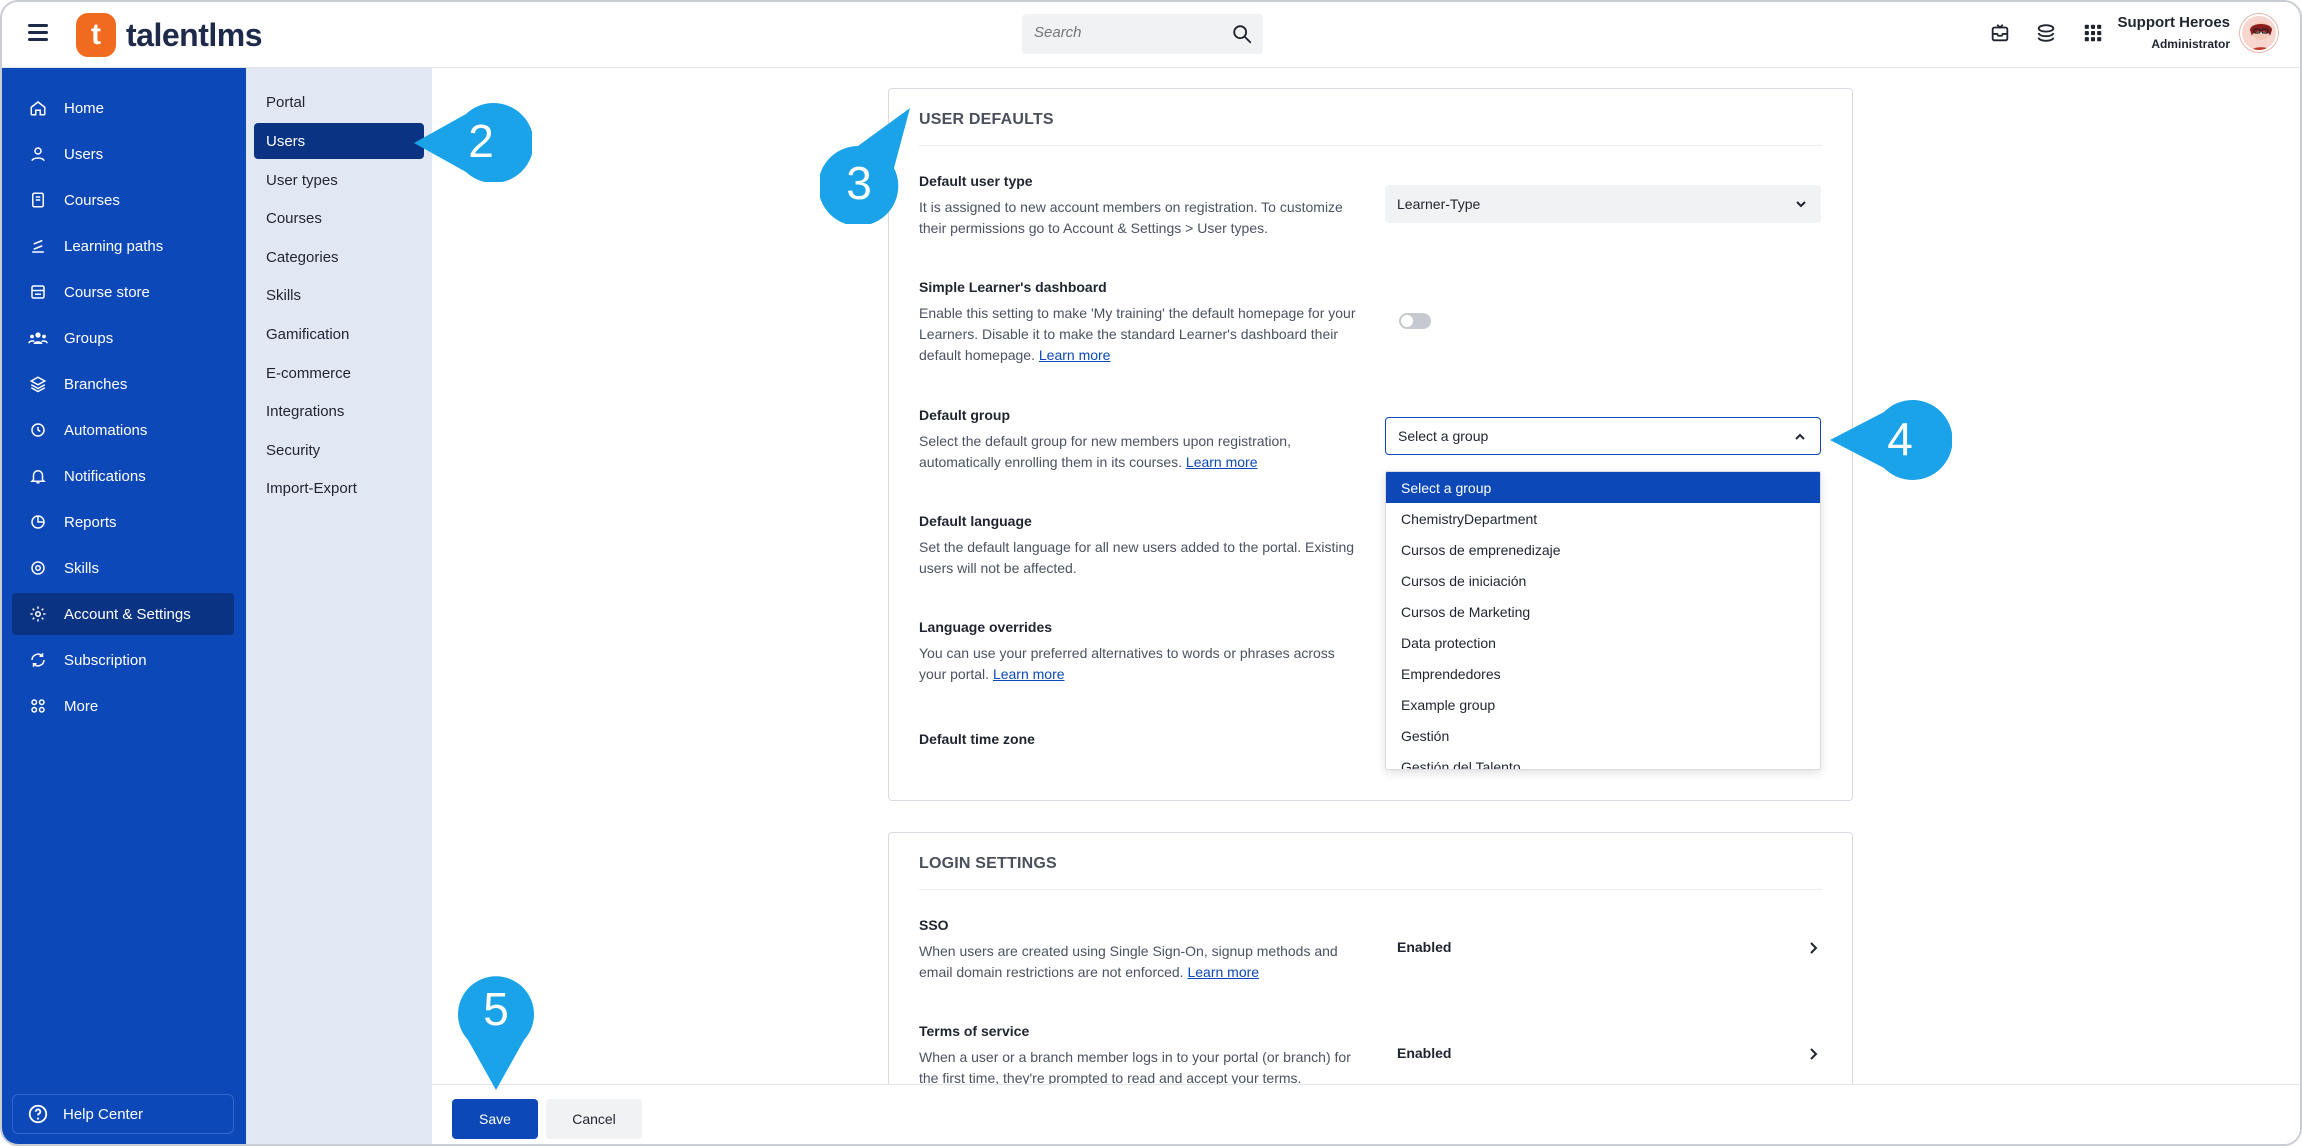  Describe the element at coordinates (123, 292) in the screenshot. I see `sidebar-item-course-store: Course store` at that location.